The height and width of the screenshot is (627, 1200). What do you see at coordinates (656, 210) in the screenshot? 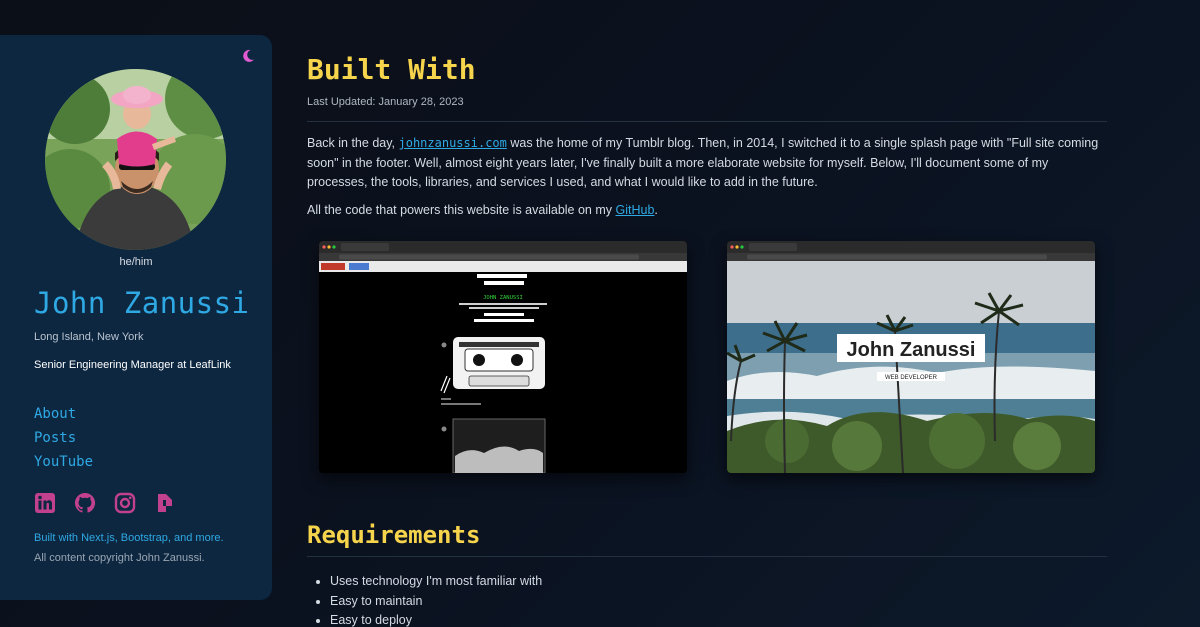
I see `code-text-end: .` at bounding box center [656, 210].